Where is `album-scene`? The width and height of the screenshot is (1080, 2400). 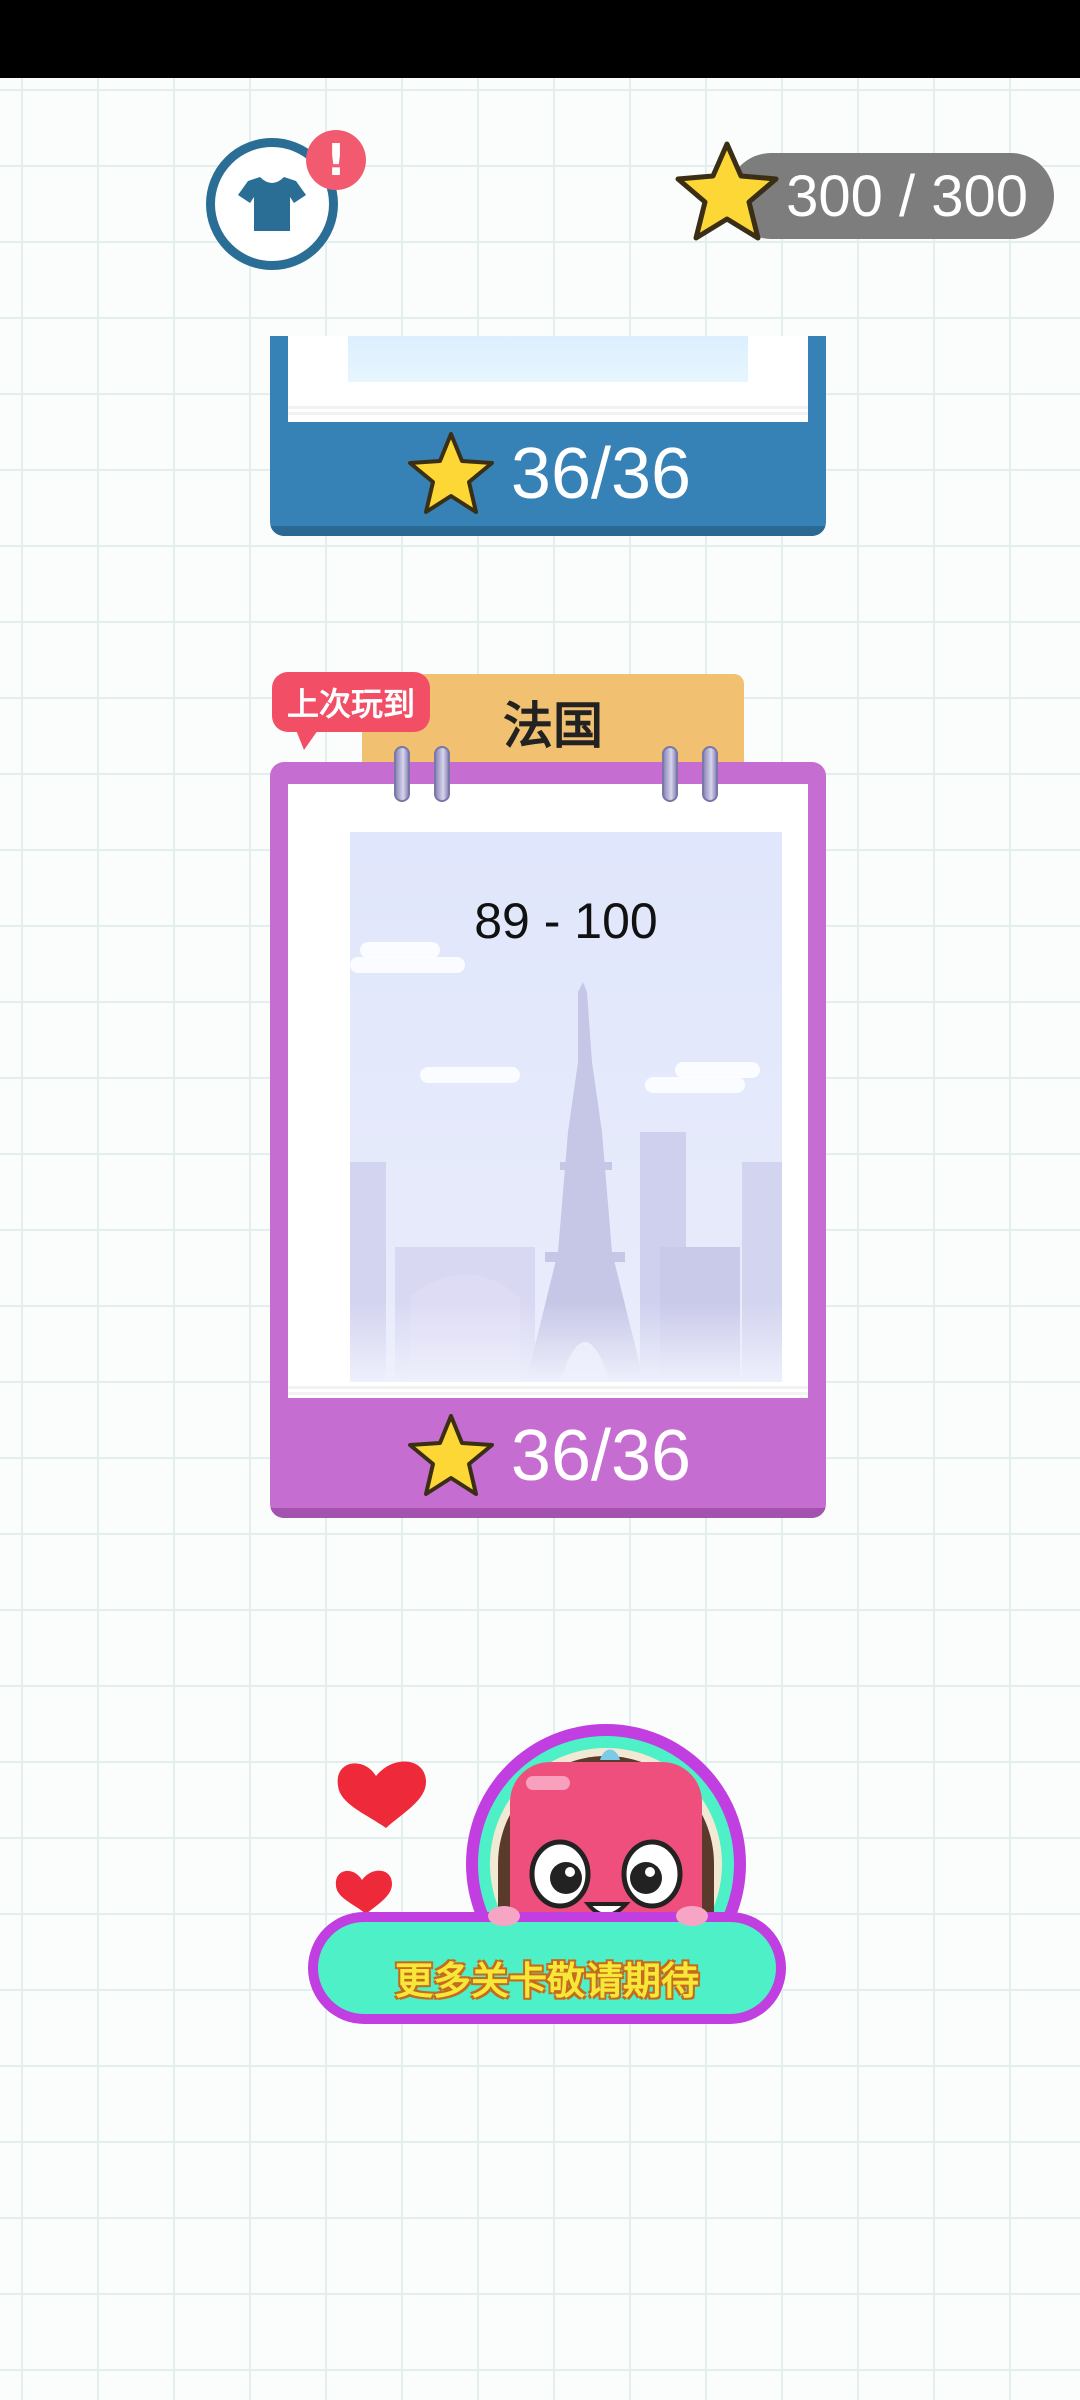 album-scene is located at coordinates (548, 359).